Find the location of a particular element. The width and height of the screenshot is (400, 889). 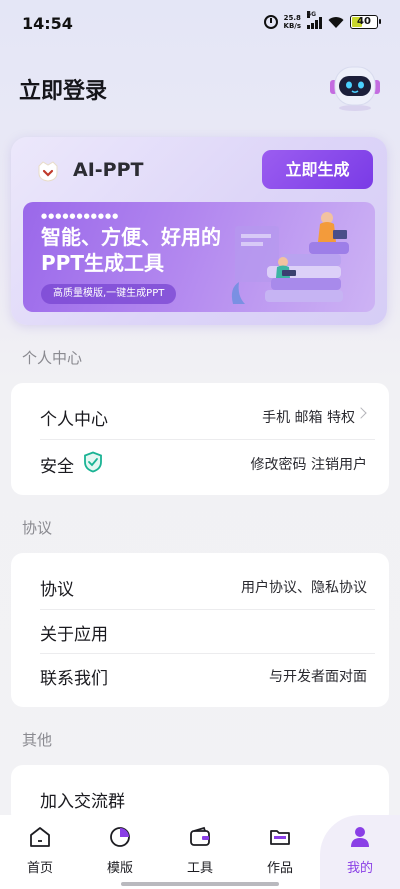

status-bar: 14:54 25.8 KB/s 5G 40 is located at coordinates (200, 24).